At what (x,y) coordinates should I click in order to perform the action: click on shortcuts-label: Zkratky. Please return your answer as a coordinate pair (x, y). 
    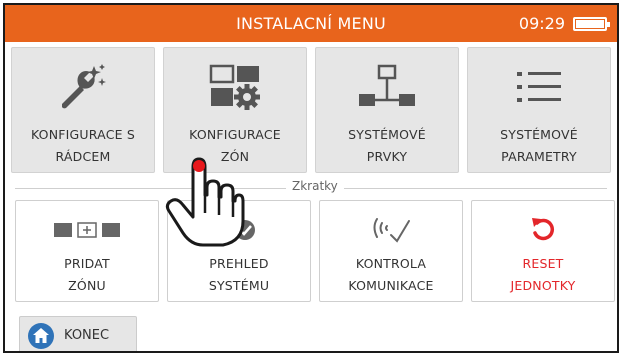
    Looking at the image, I should click on (315, 186).